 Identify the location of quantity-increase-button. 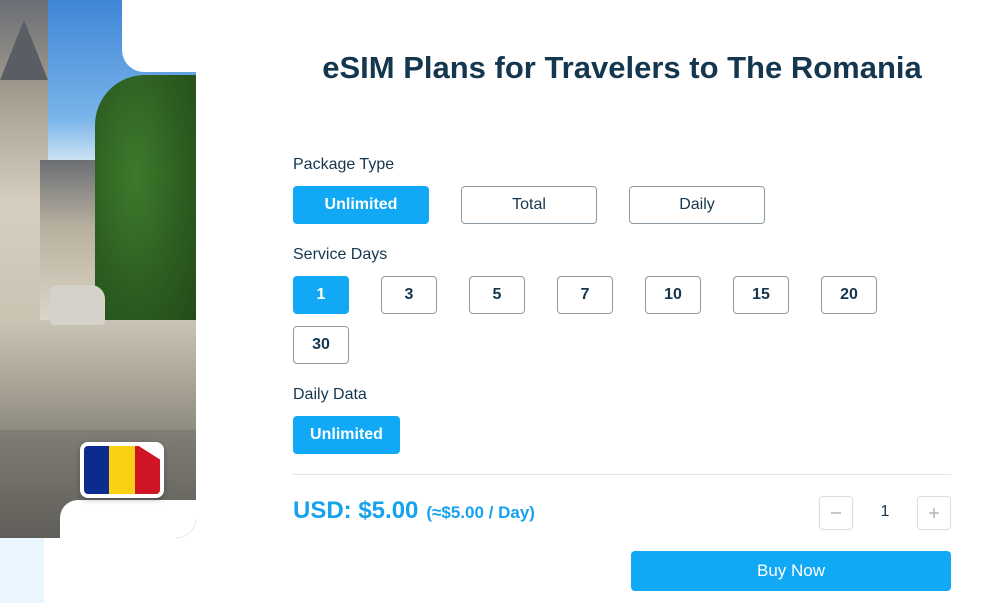
(934, 513).